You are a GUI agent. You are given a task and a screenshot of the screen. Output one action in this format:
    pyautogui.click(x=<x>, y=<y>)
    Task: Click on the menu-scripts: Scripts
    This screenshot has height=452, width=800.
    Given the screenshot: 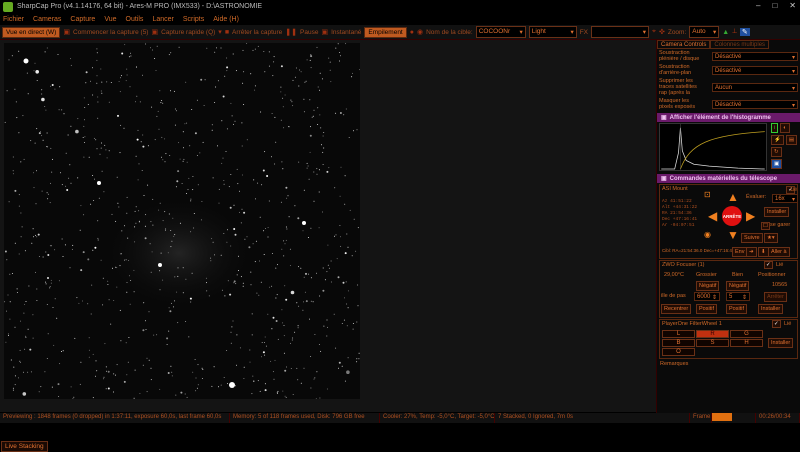 What is the action you would take?
    pyautogui.click(x=193, y=19)
    